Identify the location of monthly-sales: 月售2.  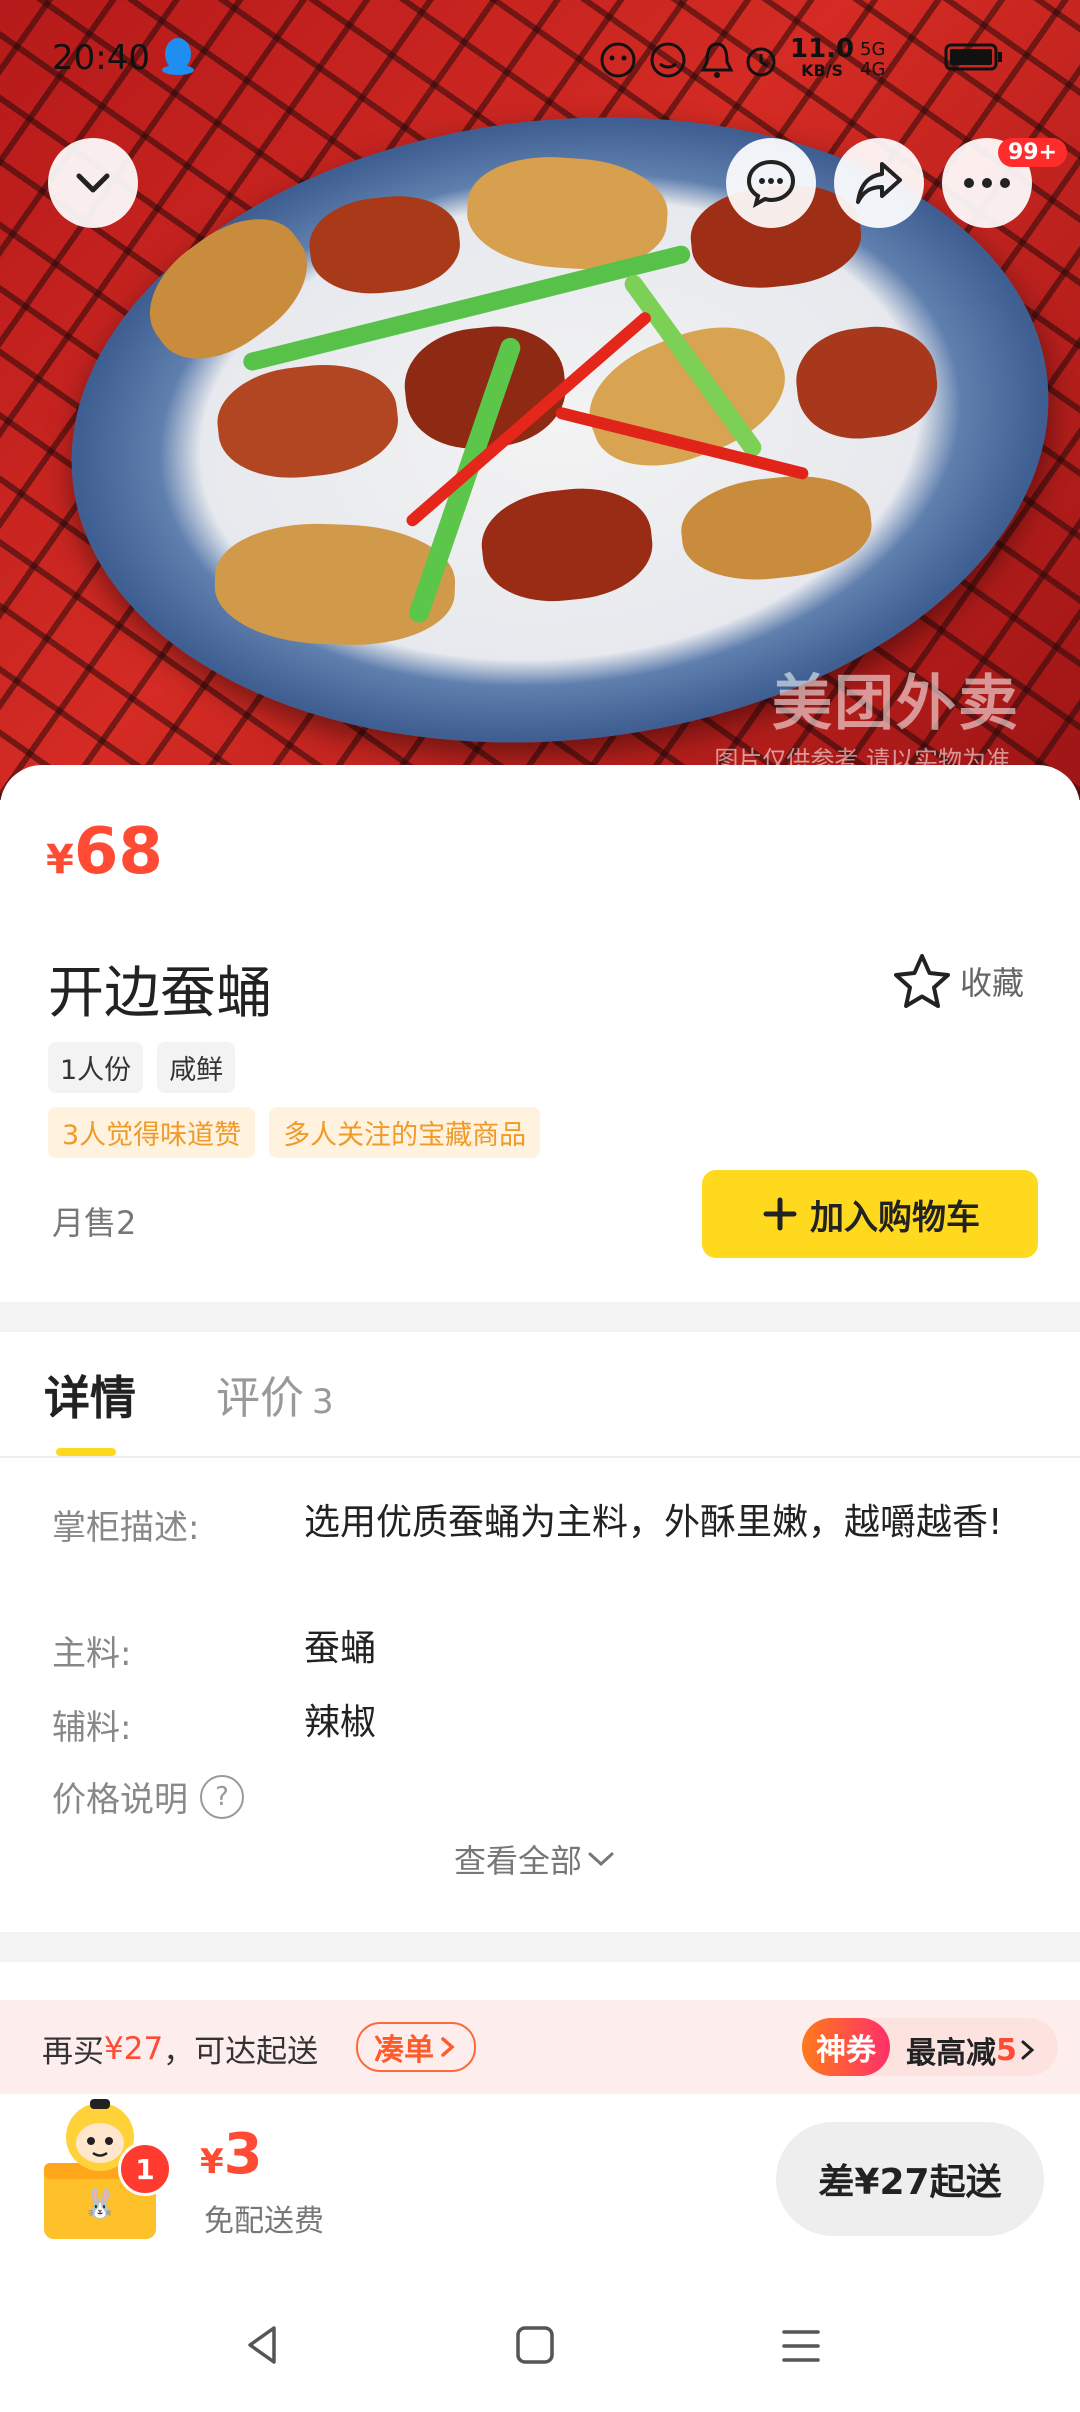
(94, 1223).